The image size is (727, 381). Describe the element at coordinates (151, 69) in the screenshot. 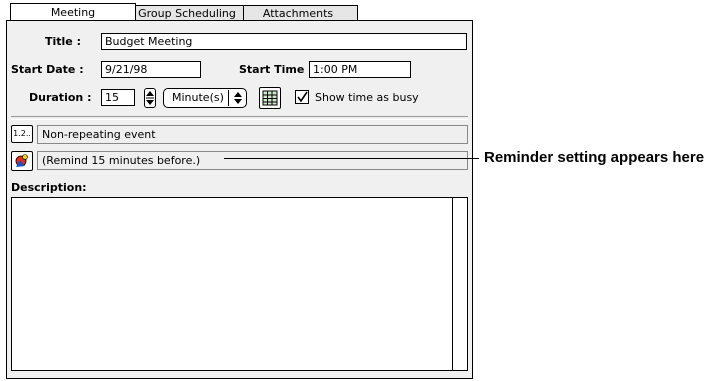

I see `start-date-field: 9/21/98` at that location.